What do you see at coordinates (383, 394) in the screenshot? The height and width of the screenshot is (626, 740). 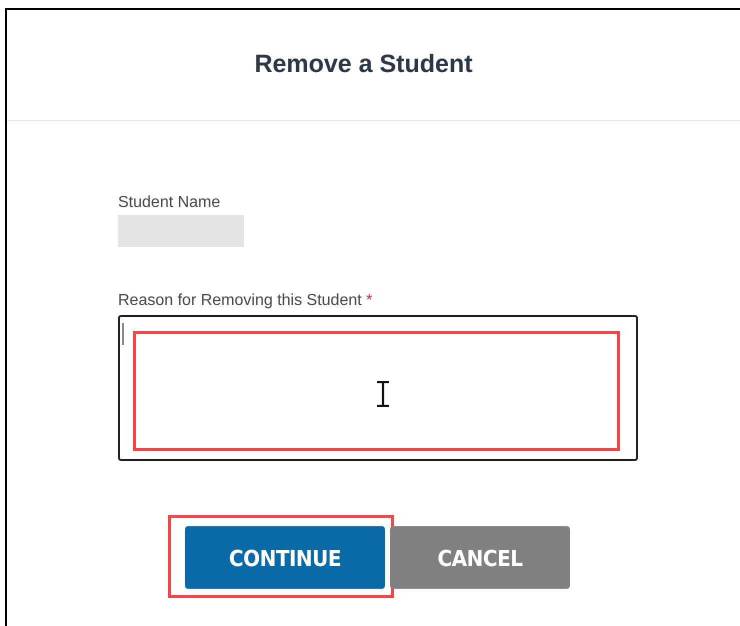 I see `text-cursor-icon` at bounding box center [383, 394].